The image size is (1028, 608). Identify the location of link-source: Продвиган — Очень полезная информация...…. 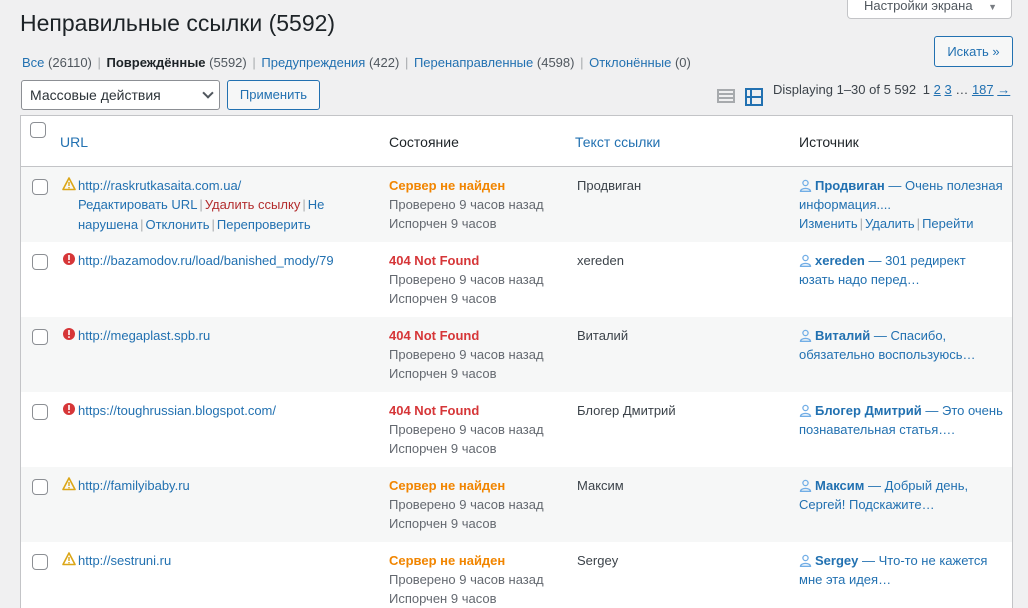
(901, 195).